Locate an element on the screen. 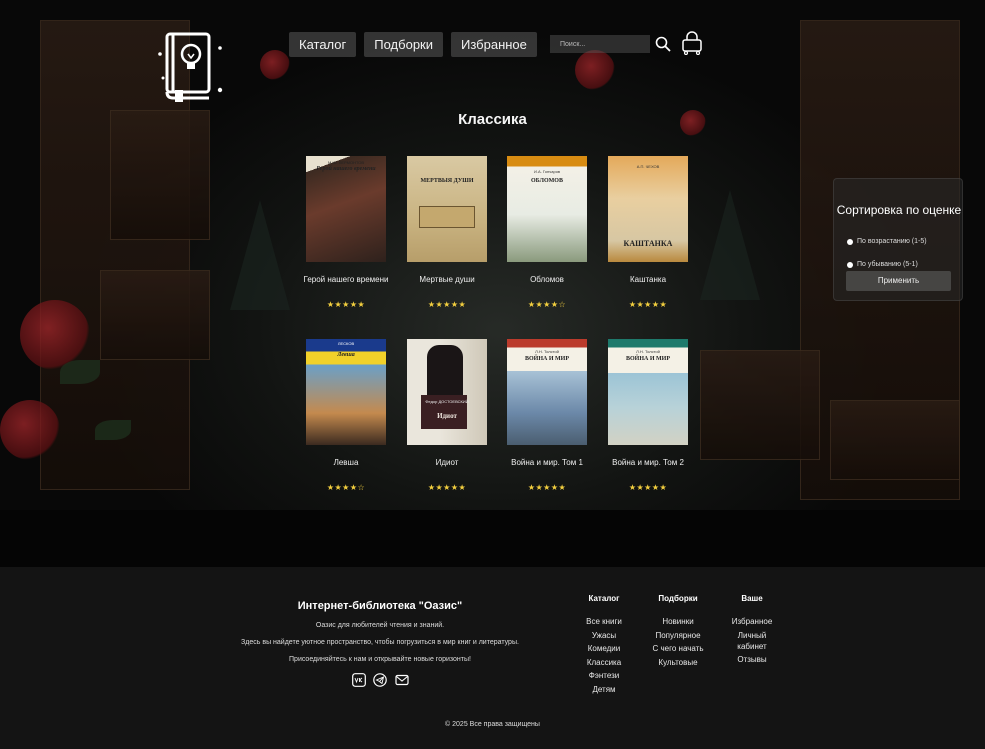  telegram-icon is located at coordinates (380, 680).